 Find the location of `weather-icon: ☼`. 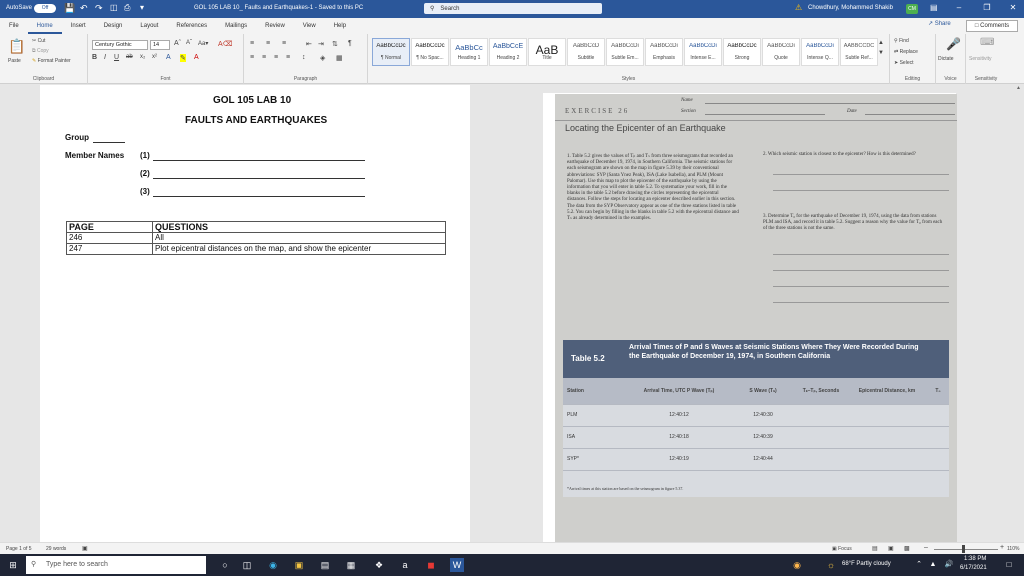

weather-icon: ☼ is located at coordinates (831, 565).